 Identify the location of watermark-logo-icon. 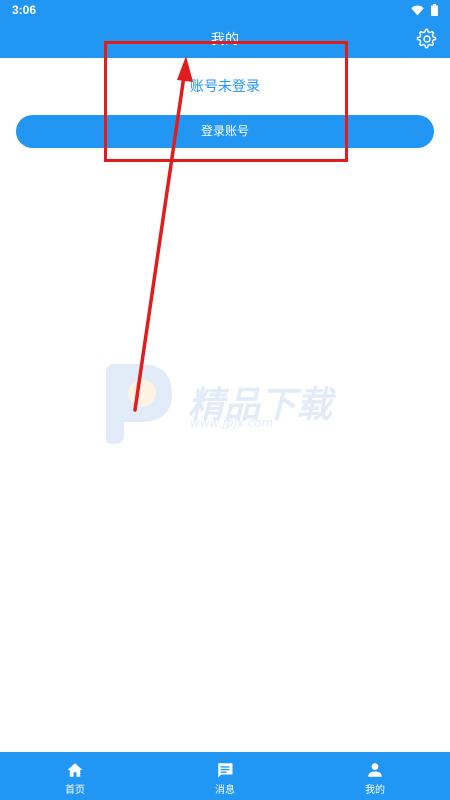
(139, 404).